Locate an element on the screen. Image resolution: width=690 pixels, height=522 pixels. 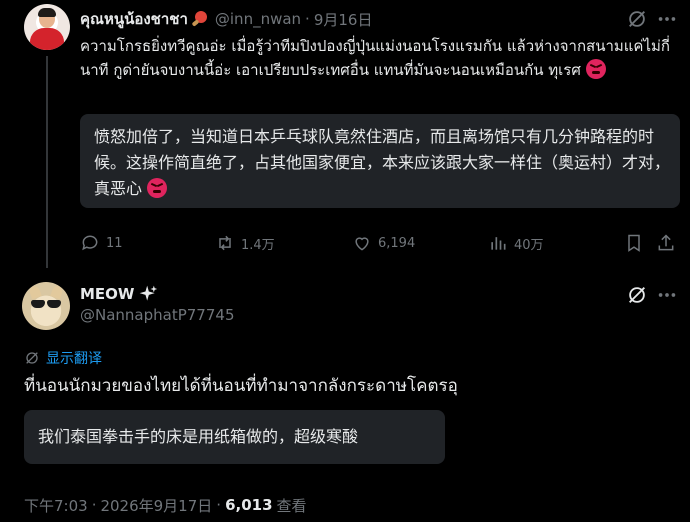
reply-count: 11 is located at coordinates (114, 243).